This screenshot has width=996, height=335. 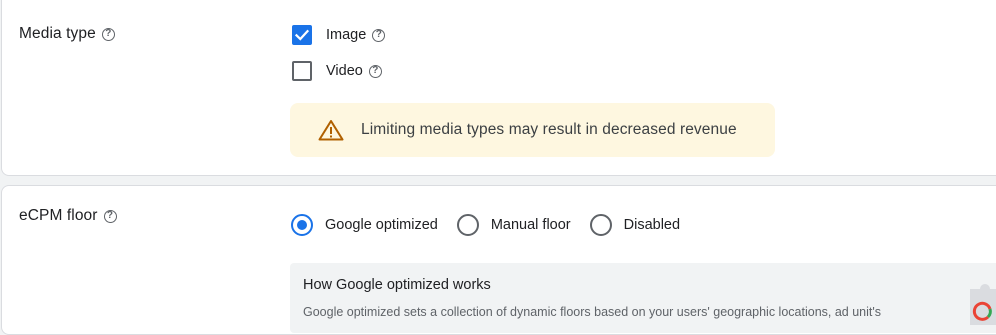 What do you see at coordinates (302, 71) in the screenshot?
I see `video-checkbox` at bounding box center [302, 71].